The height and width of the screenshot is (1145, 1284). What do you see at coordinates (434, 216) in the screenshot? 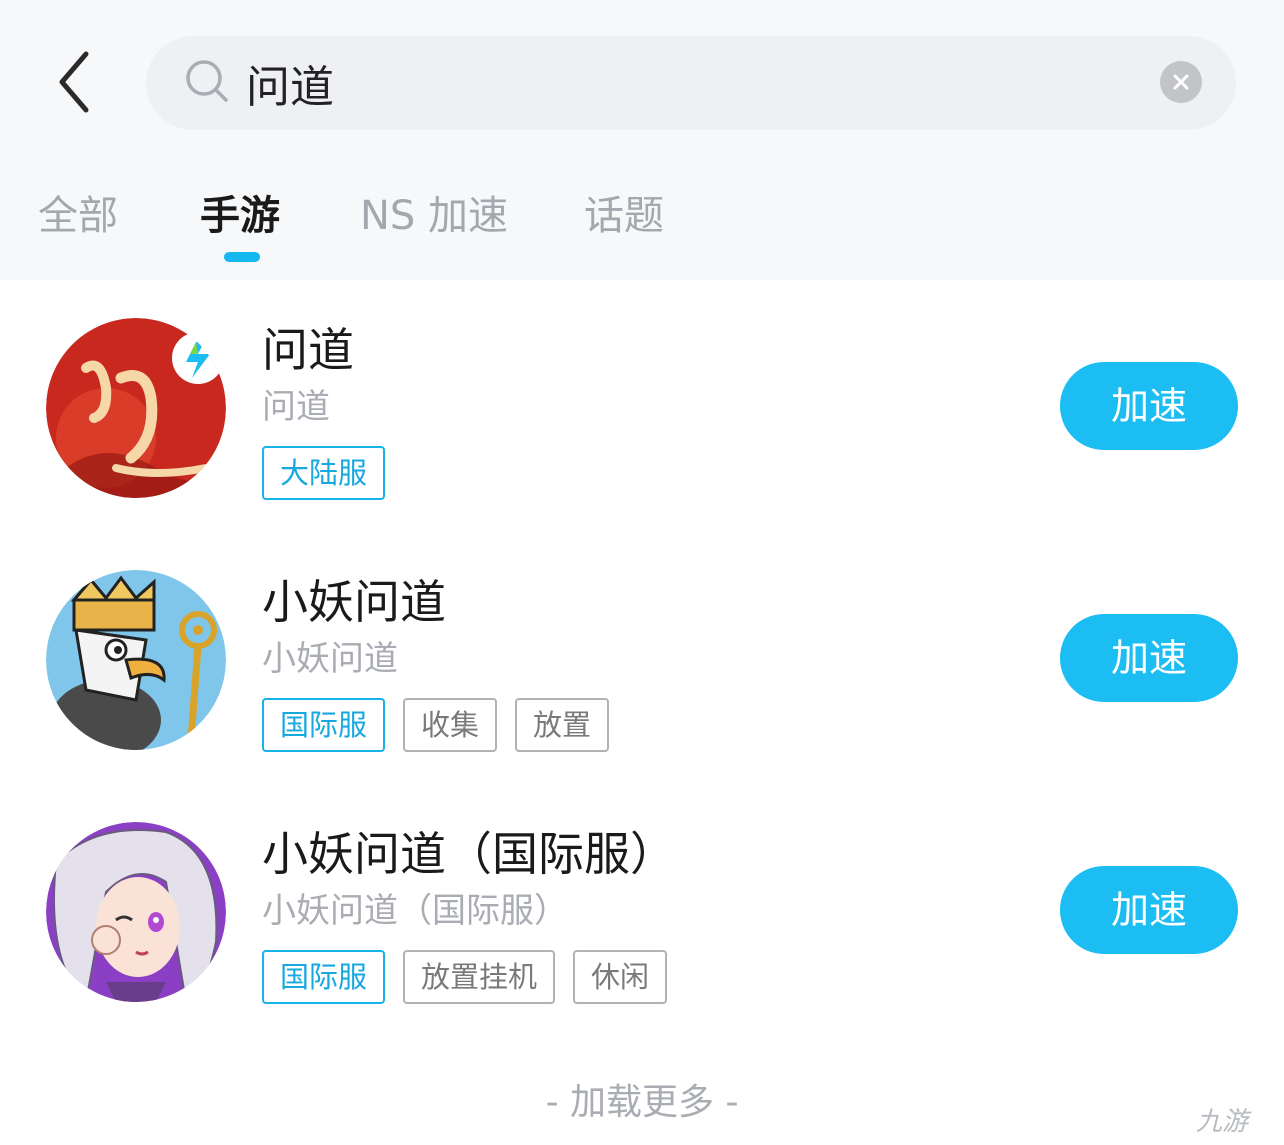
I see `tab-ns-speedup: NS 加速` at bounding box center [434, 216].